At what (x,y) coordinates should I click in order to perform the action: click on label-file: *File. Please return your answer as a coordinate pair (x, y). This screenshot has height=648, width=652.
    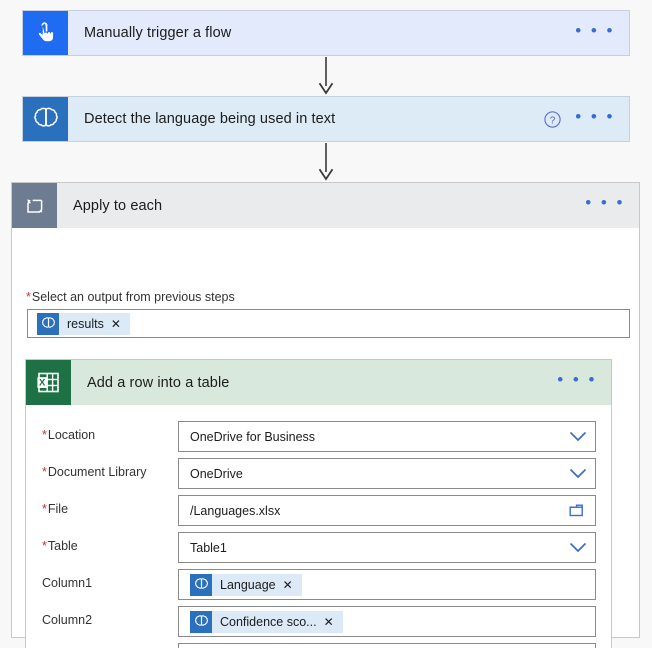
    Looking at the image, I should click on (55, 509).